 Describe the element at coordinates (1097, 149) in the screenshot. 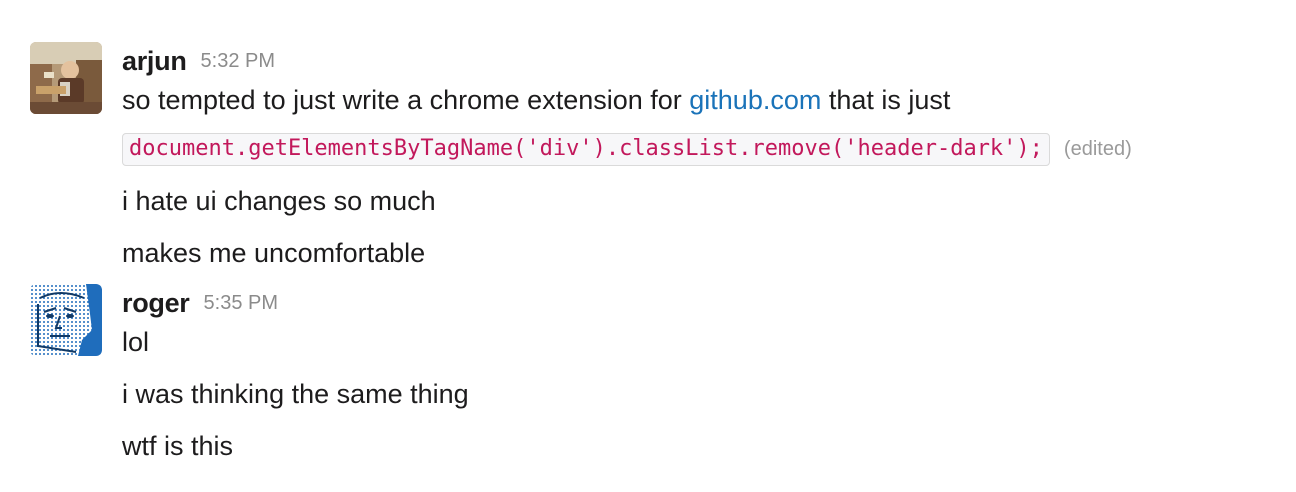

I see `edited-label: (edited)` at that location.